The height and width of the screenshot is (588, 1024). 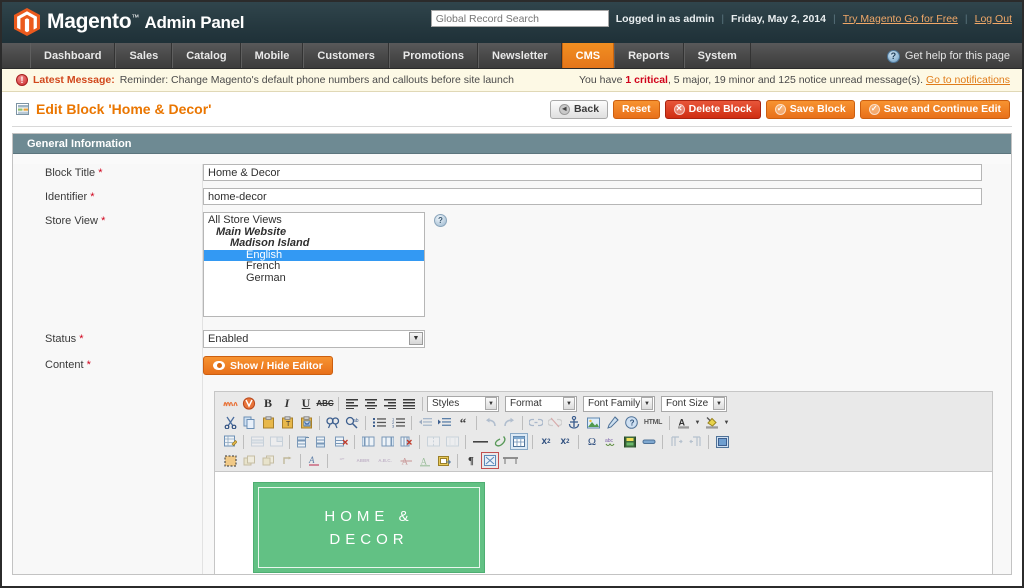 I want to click on paste-text-icon: T, so click(x=287, y=422).